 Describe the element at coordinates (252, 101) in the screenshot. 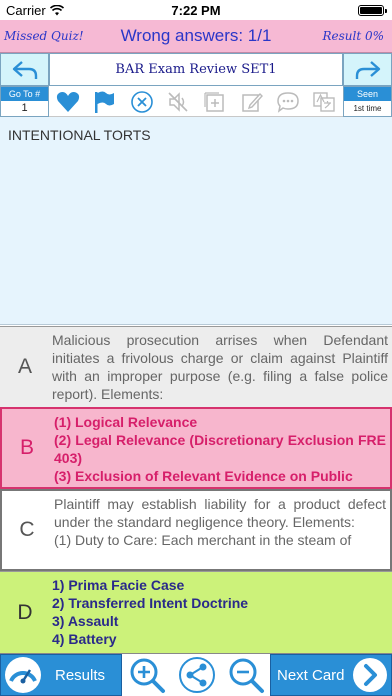

I see `edit-icon` at that location.